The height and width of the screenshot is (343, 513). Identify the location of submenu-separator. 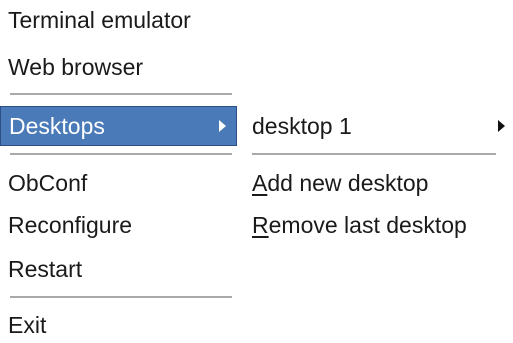
(374, 154).